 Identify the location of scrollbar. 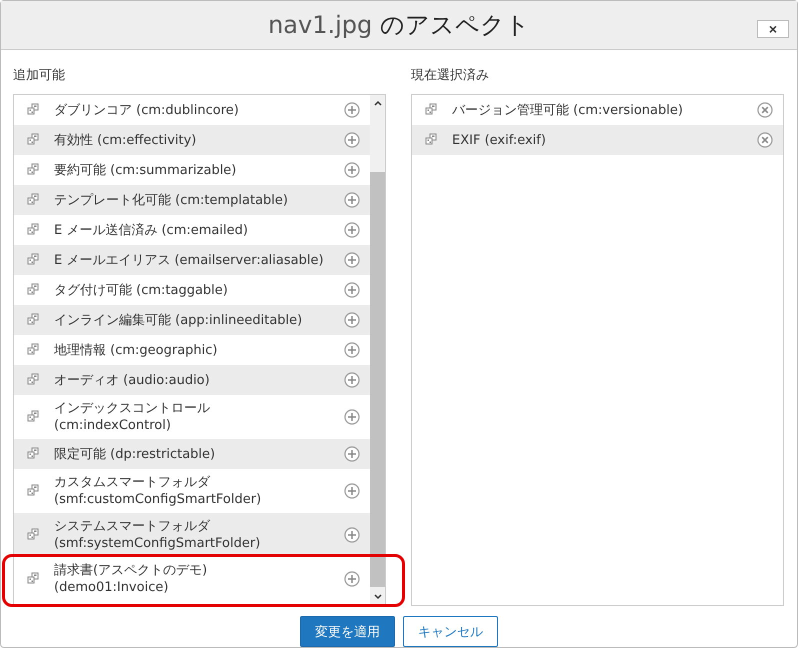
(377, 350).